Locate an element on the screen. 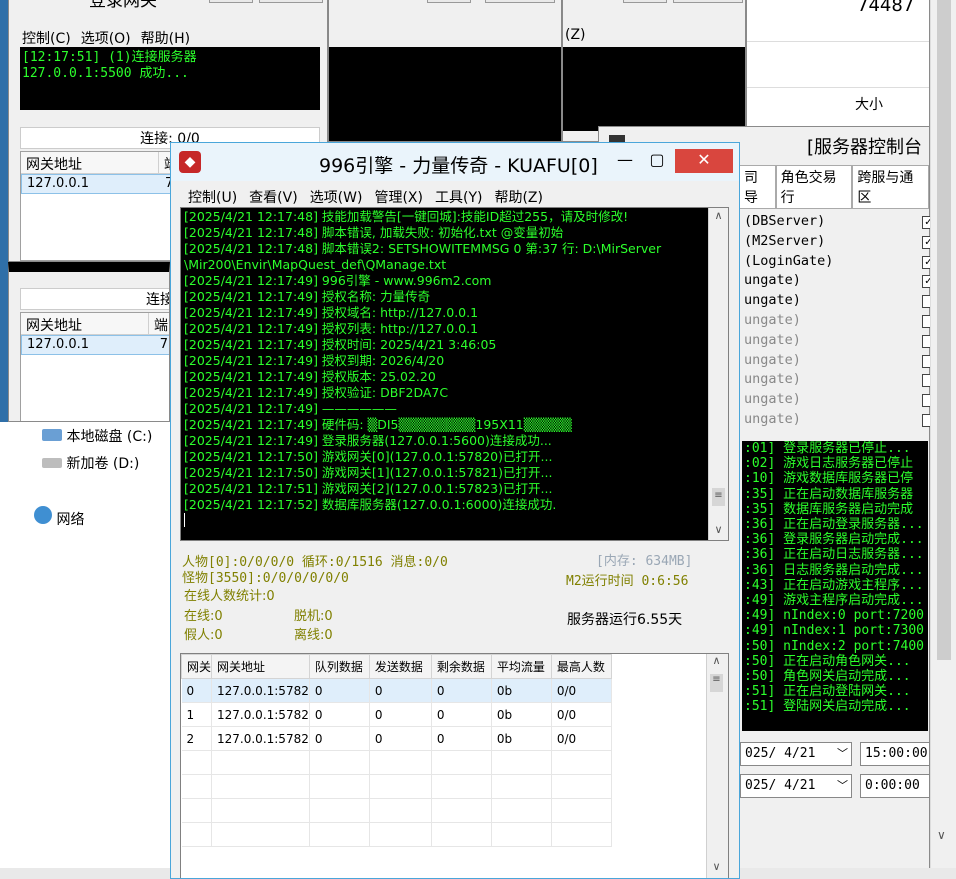 This screenshot has width=956, height=879. main-menu-item: 选项(W) is located at coordinates (336, 197).